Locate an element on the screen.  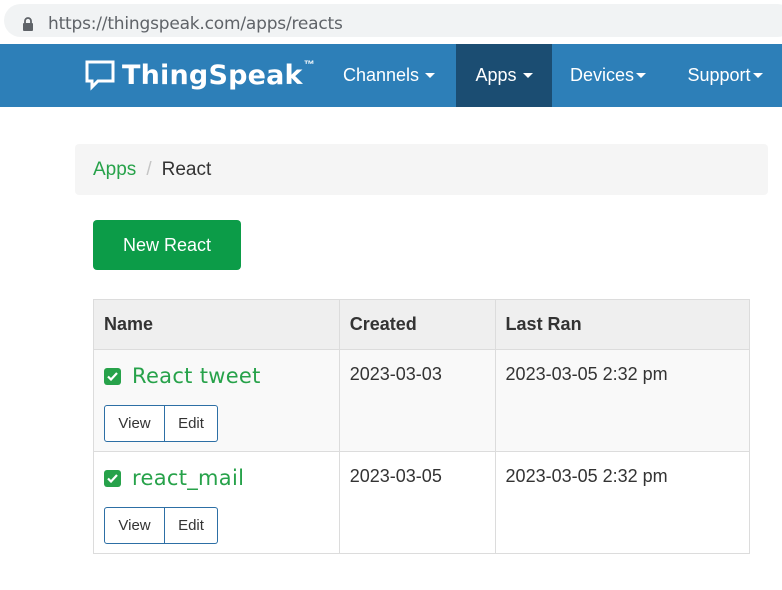
new-react-button: New React is located at coordinates (167, 245).